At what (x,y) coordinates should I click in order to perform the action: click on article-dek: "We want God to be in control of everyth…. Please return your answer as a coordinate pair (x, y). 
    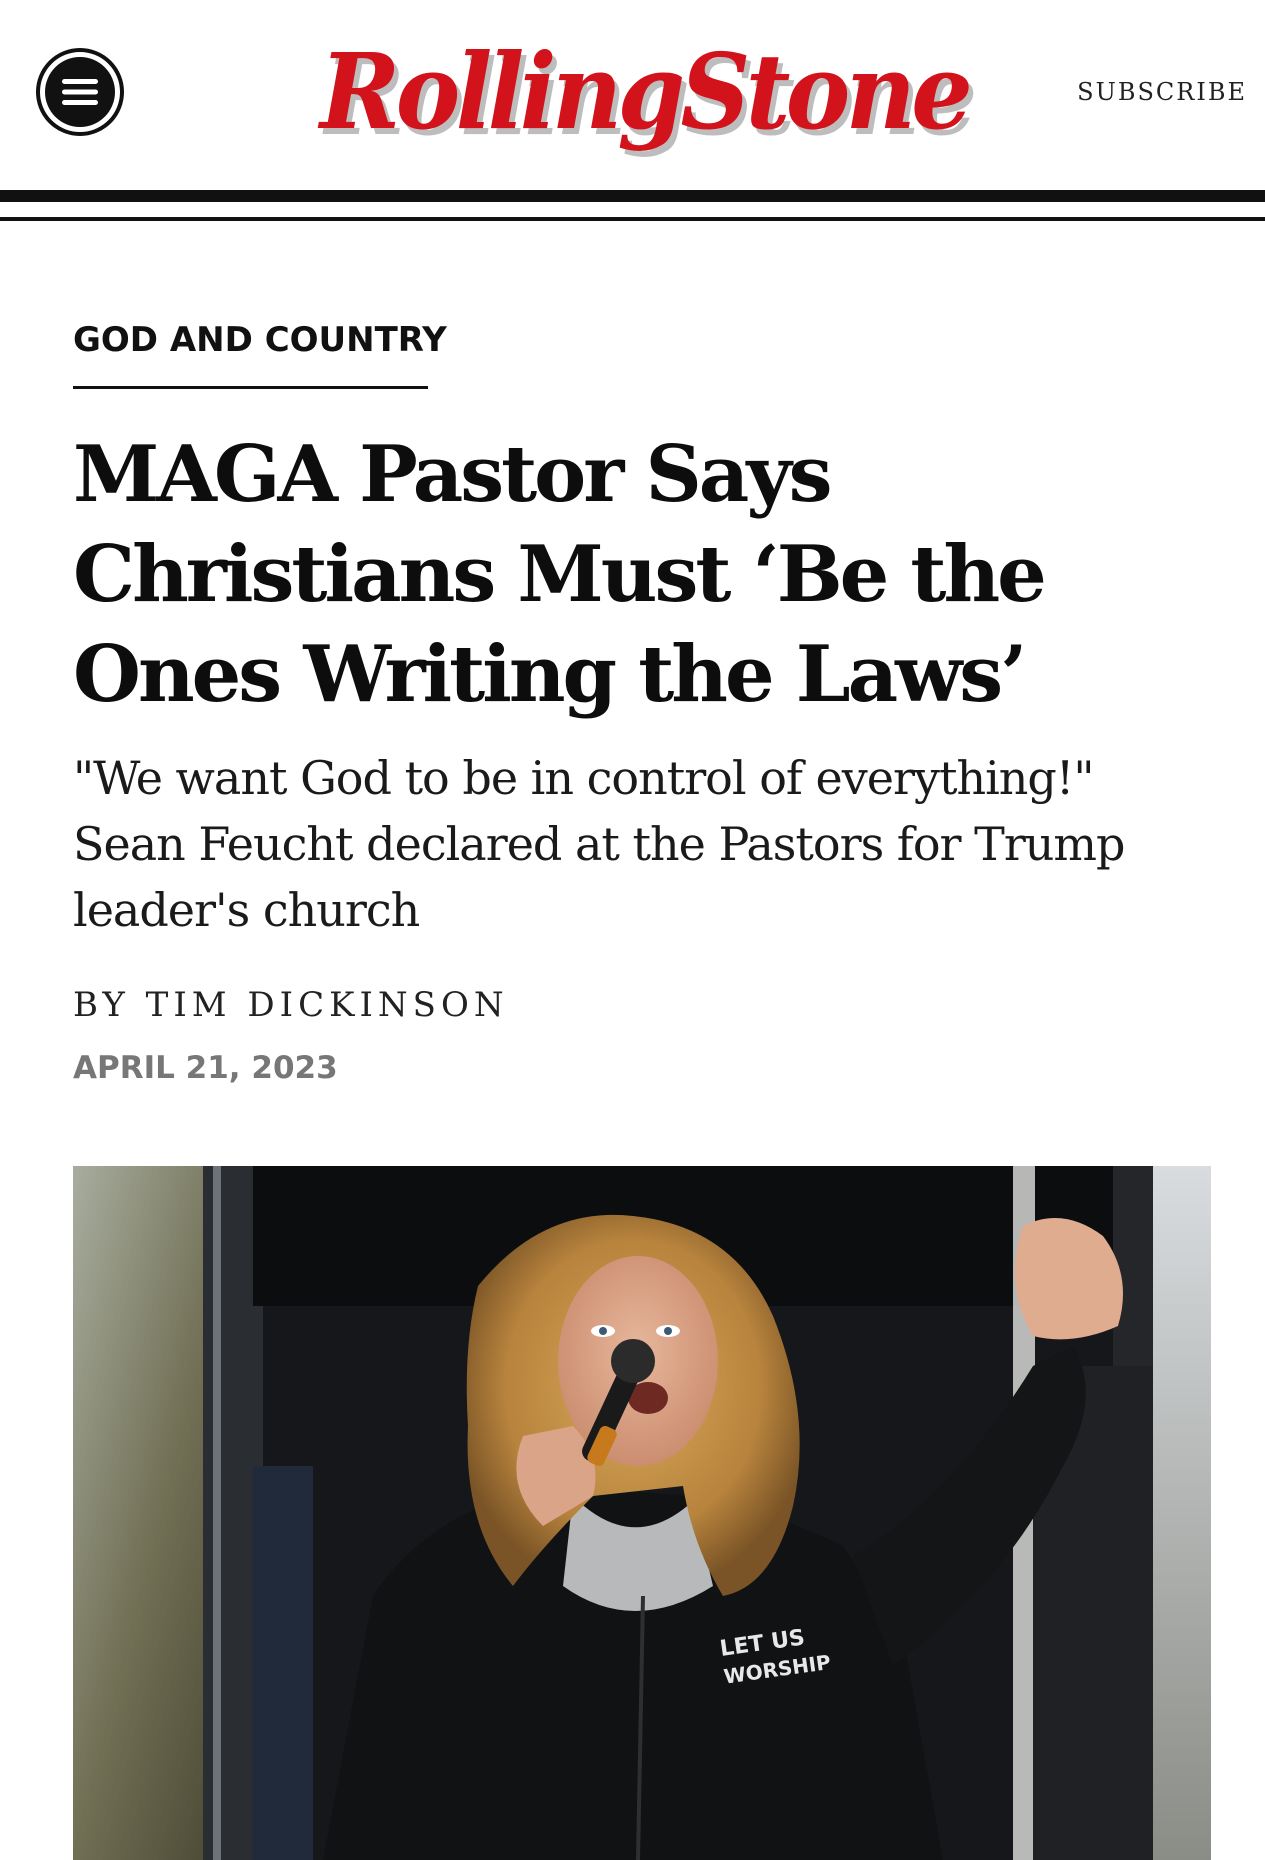
    Looking at the image, I should click on (599, 844).